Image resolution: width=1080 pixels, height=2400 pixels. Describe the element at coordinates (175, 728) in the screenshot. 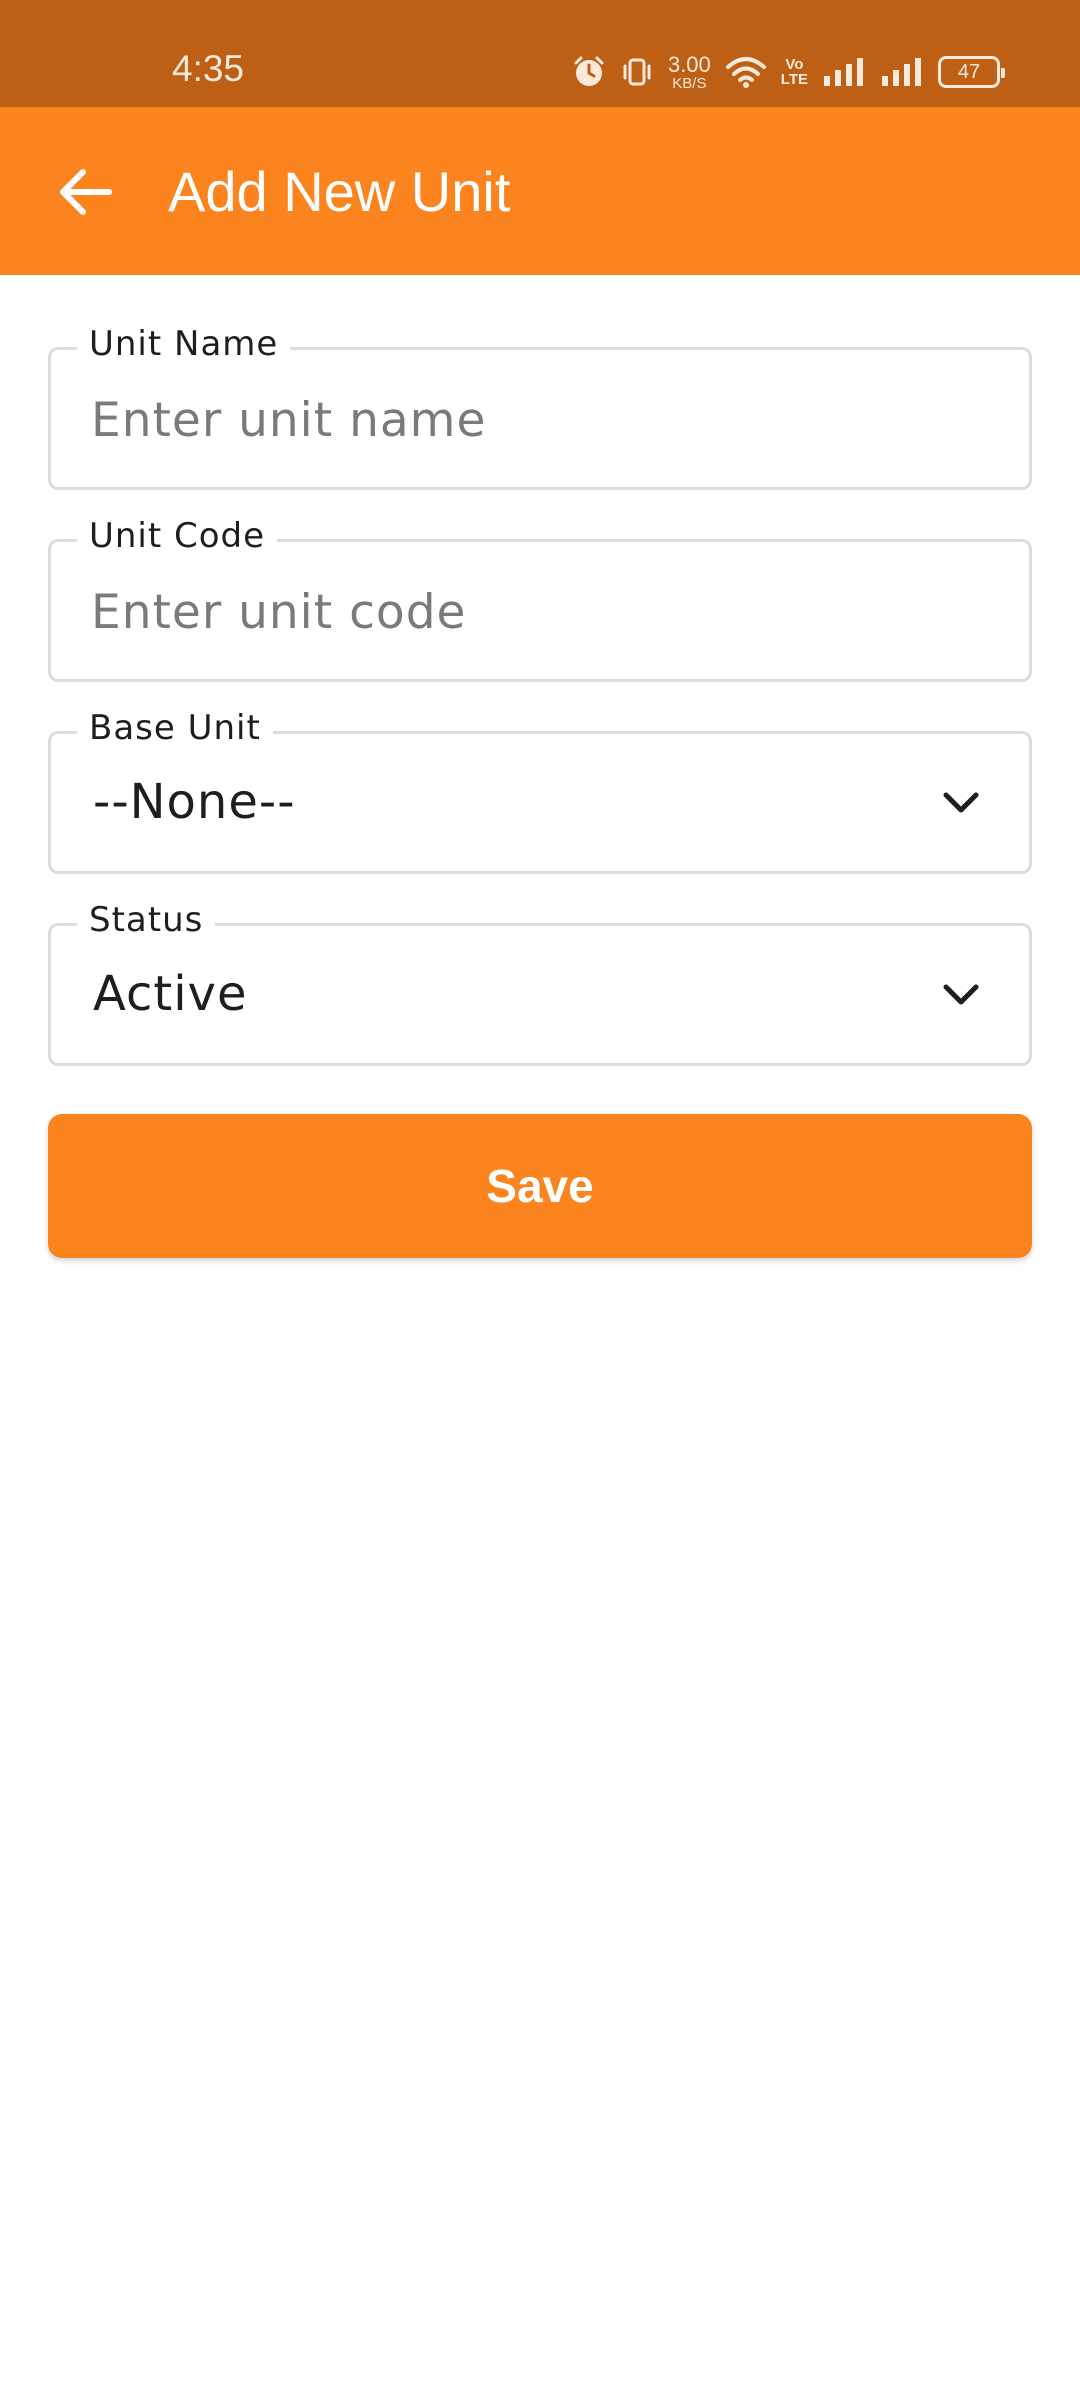

I see `base-unit-label: Base Unit` at that location.